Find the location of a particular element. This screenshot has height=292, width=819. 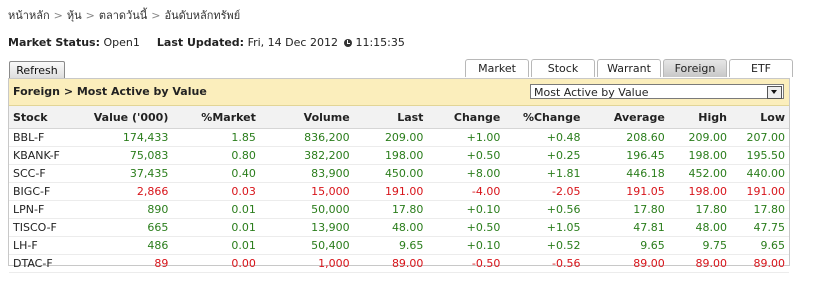

category-tabs: Market Stock Warrant Foreign ETF is located at coordinates (630, 68).